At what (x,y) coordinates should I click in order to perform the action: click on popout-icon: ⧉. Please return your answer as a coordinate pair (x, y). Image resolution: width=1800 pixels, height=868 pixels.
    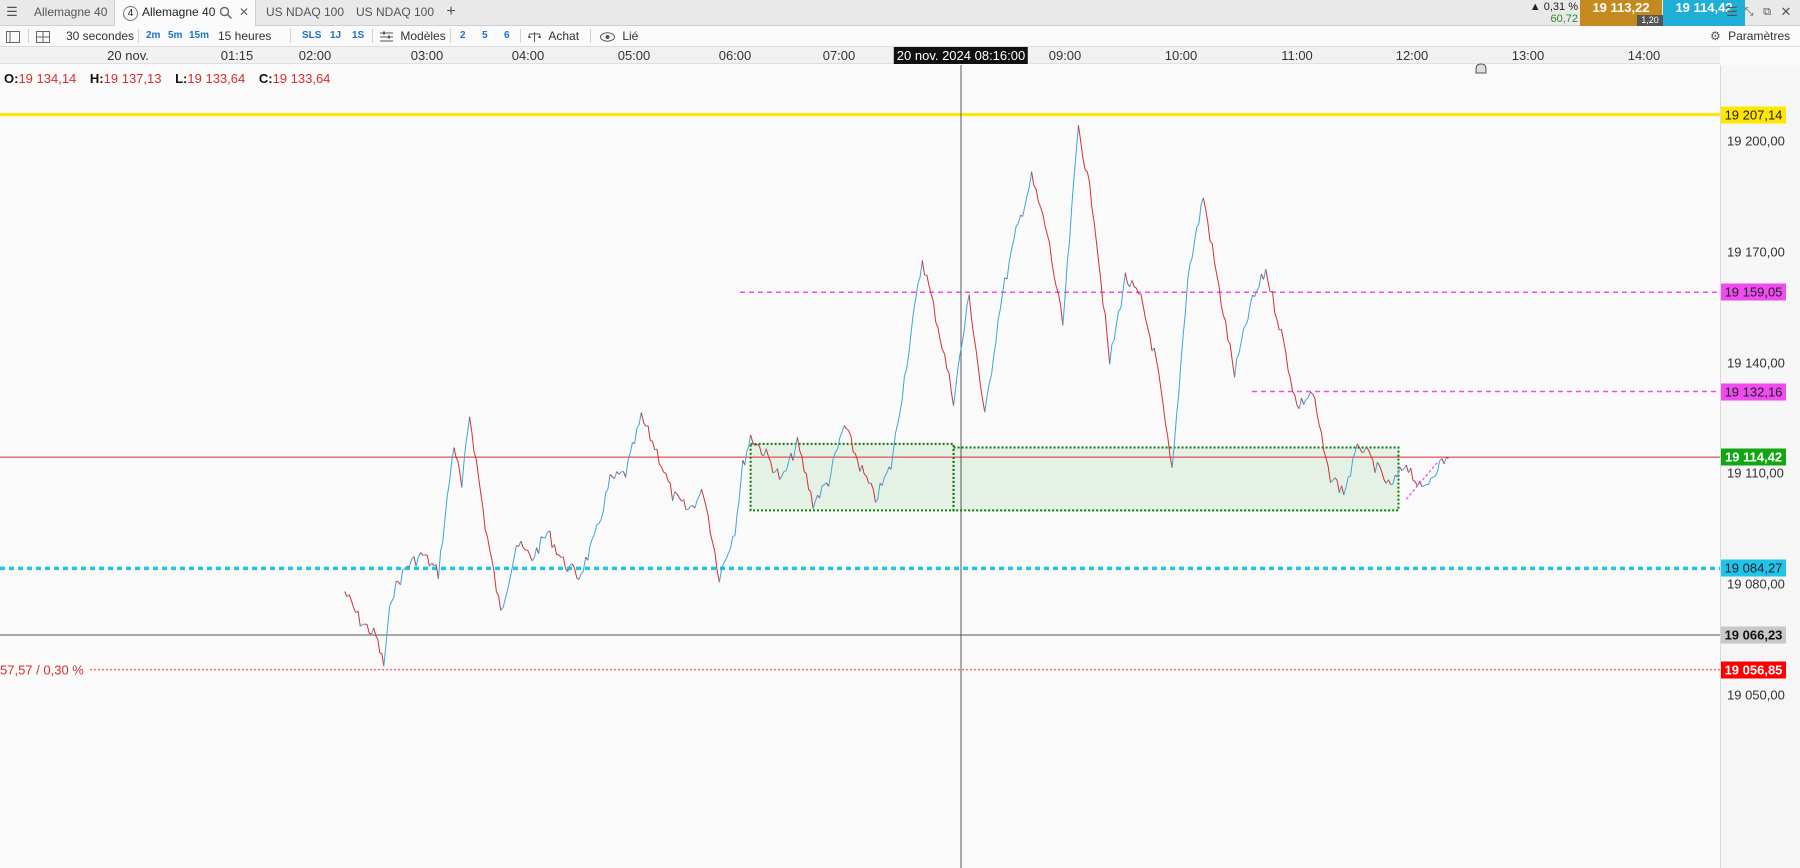
    Looking at the image, I should click on (1767, 12).